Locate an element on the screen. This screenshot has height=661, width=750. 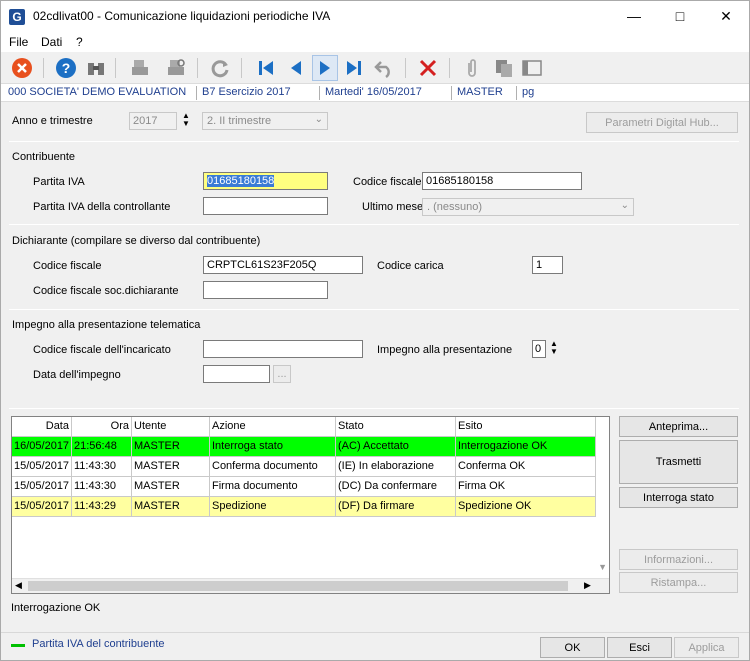
fiscal-year-label: B7 Esercizio 2017 is located at coordinates (243, 93).